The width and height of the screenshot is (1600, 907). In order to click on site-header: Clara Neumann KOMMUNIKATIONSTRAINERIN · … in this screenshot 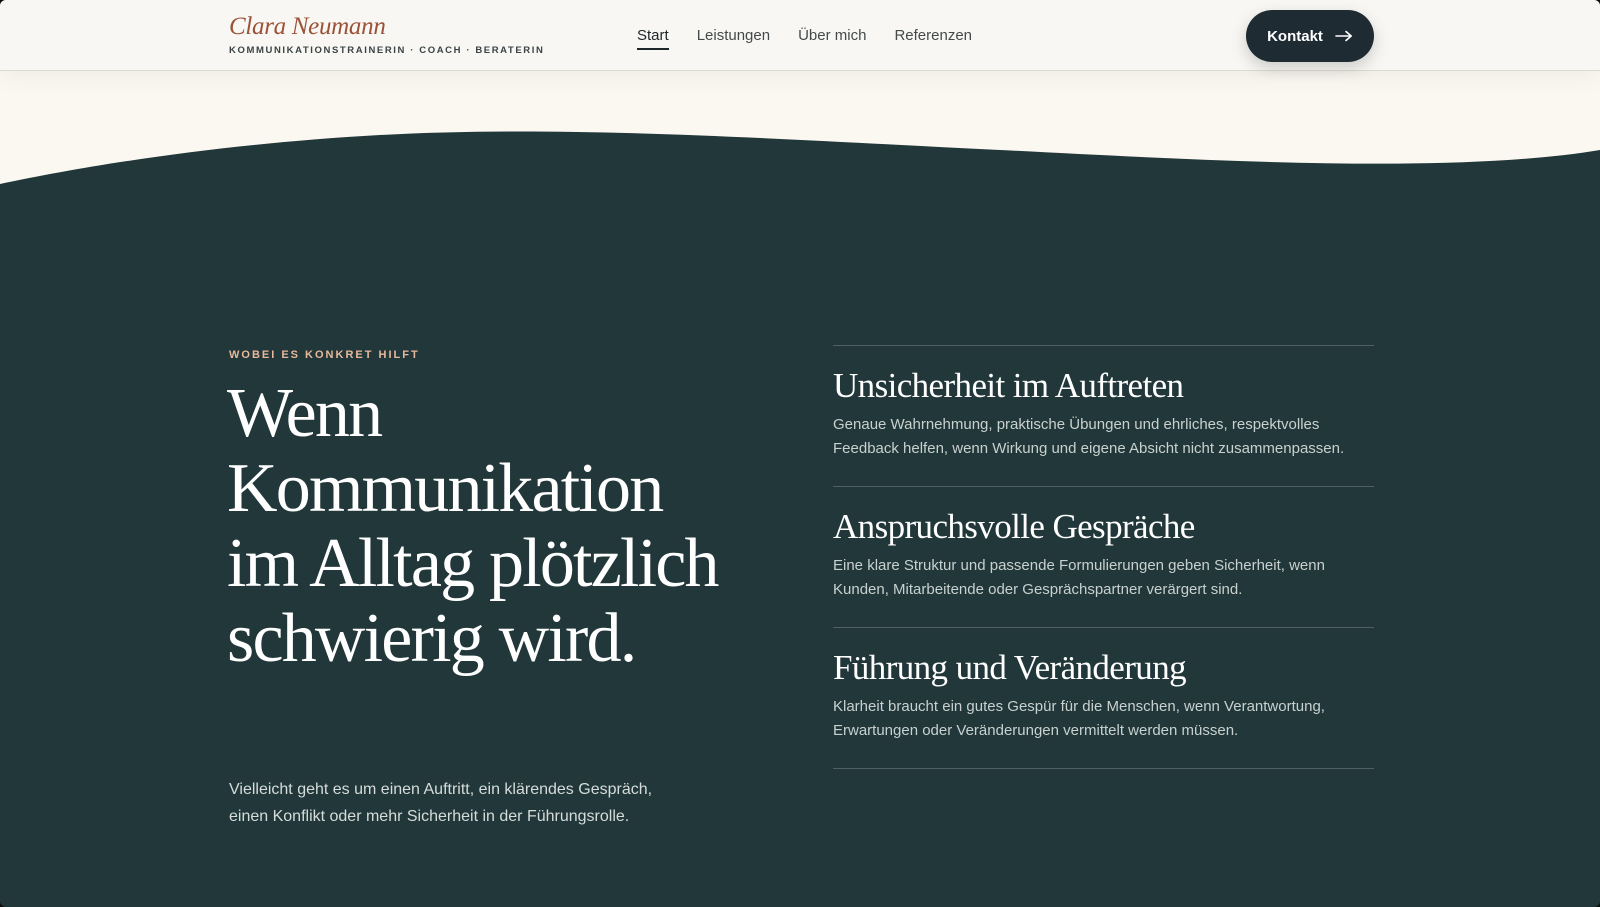, I will do `click(800, 35)`.